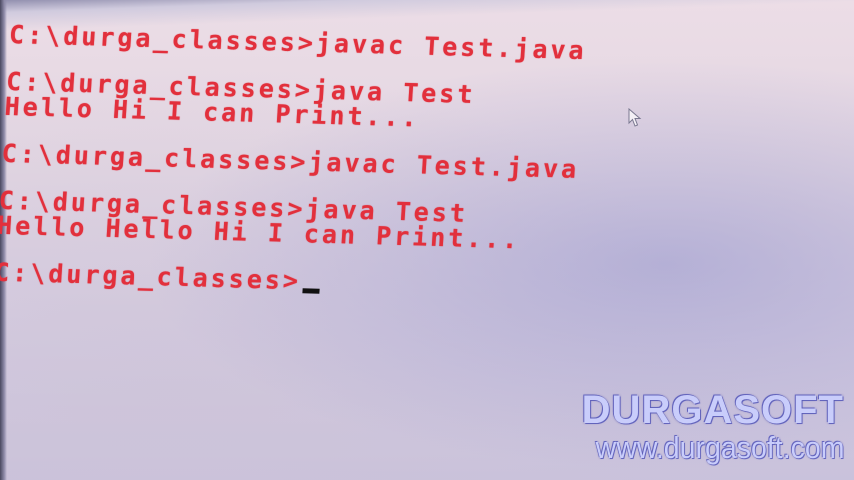  What do you see at coordinates (635, 117) in the screenshot?
I see `mouse-pointer-icon` at bounding box center [635, 117].